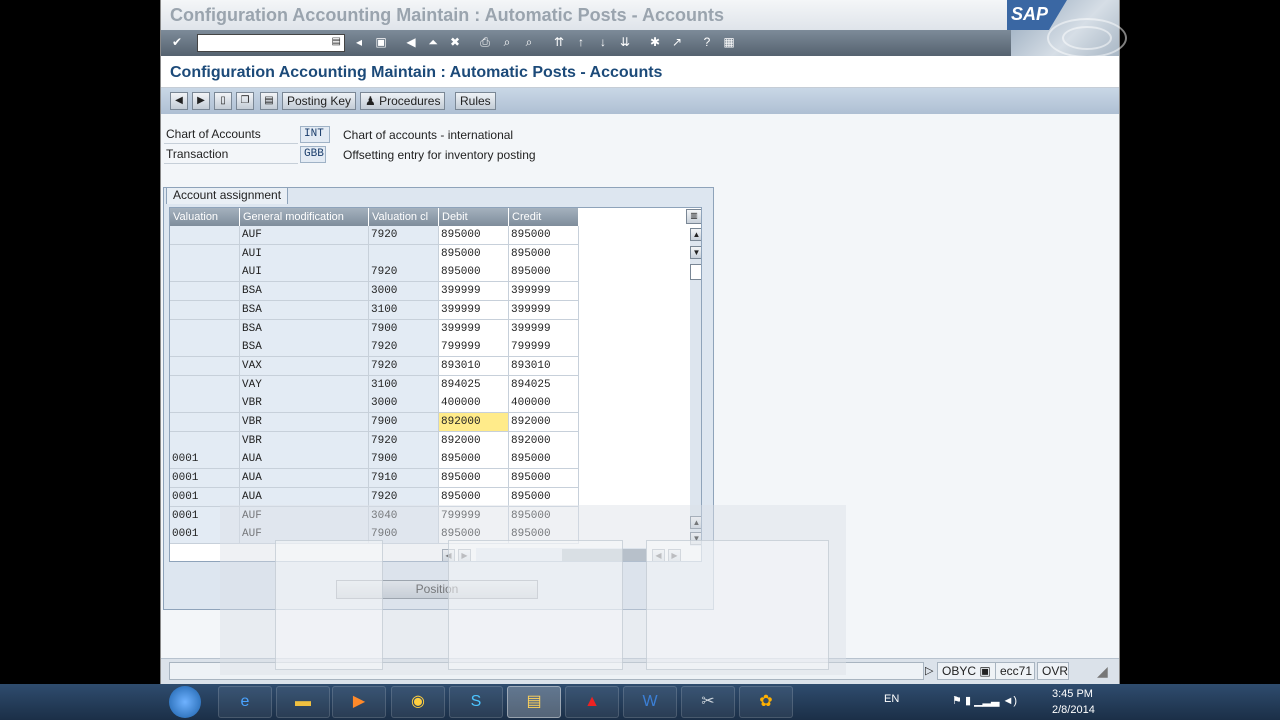 The width and height of the screenshot is (1280, 720). Describe the element at coordinates (766, 702) in the screenshot. I see `gallery-icon: ✿` at that location.